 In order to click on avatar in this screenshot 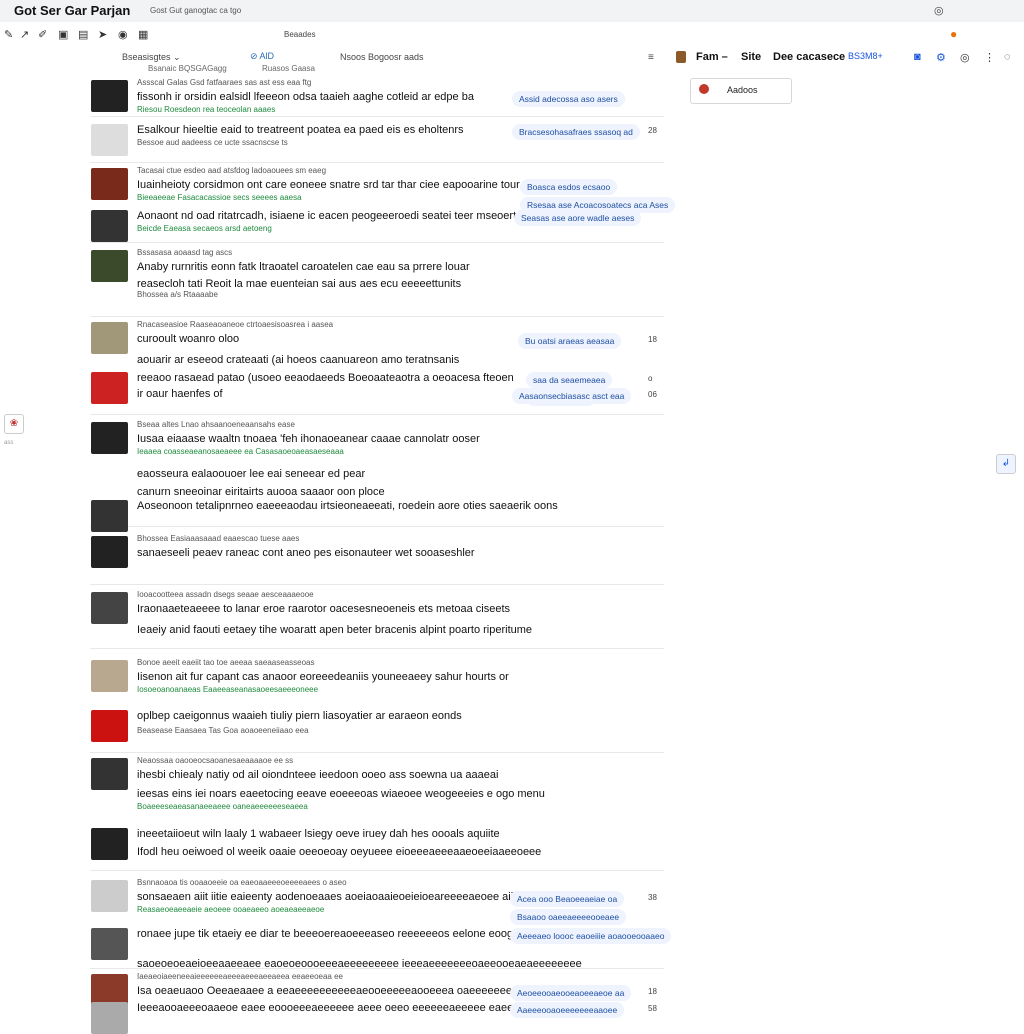, I will do `click(681, 57)`.